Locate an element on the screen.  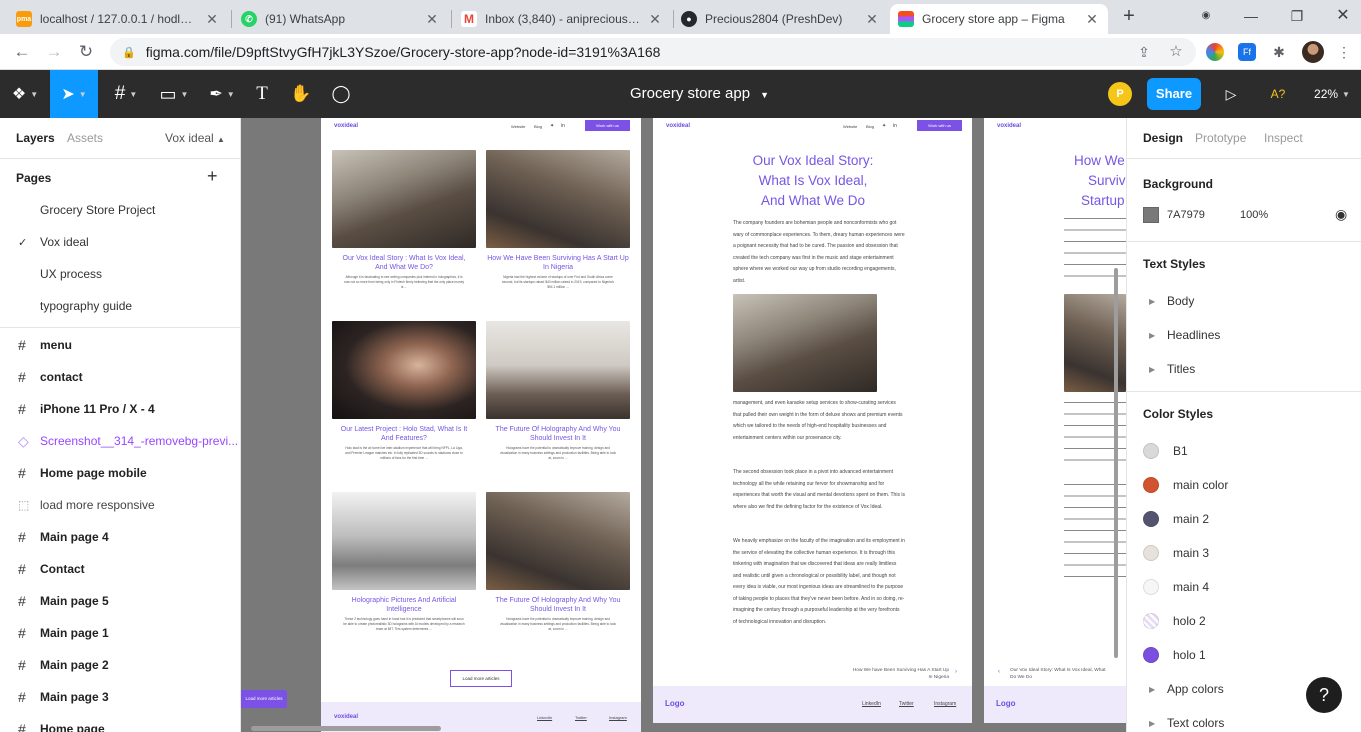
layer-row: # Main page 4 is located at coordinates (120, 537).